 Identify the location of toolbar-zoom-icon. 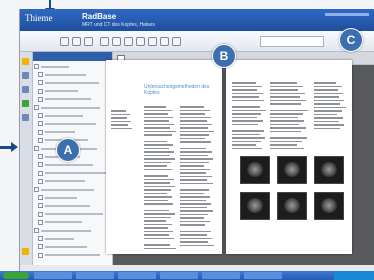
(128, 41).